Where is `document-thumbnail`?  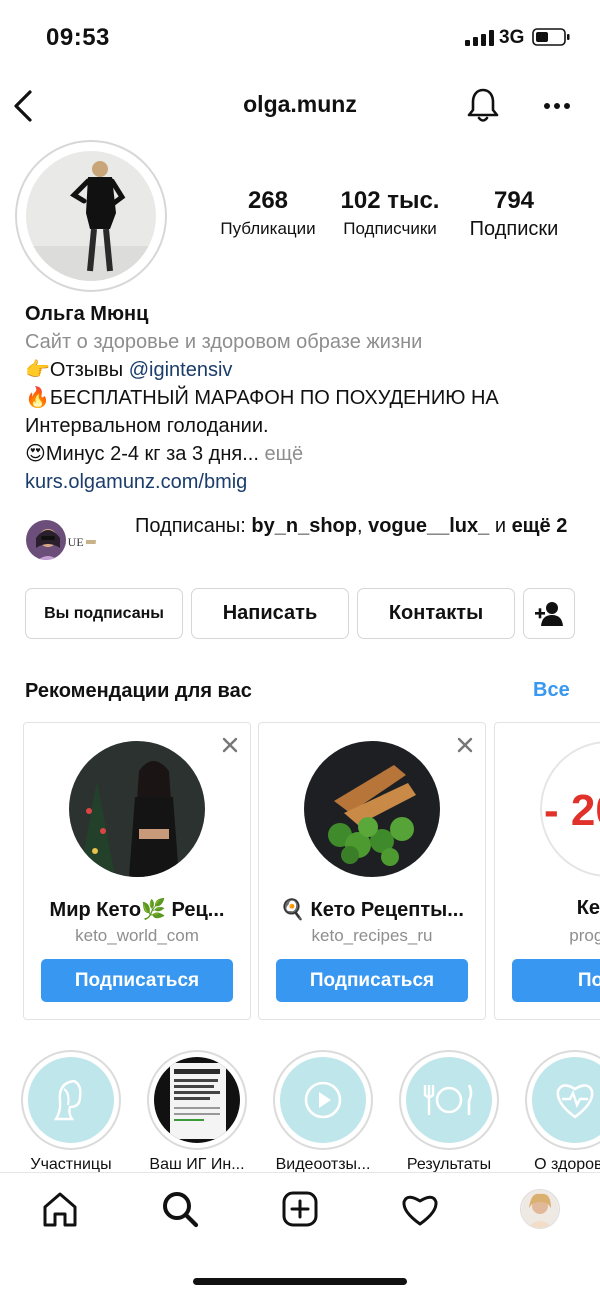
document-thumbnail is located at coordinates (198, 1101).